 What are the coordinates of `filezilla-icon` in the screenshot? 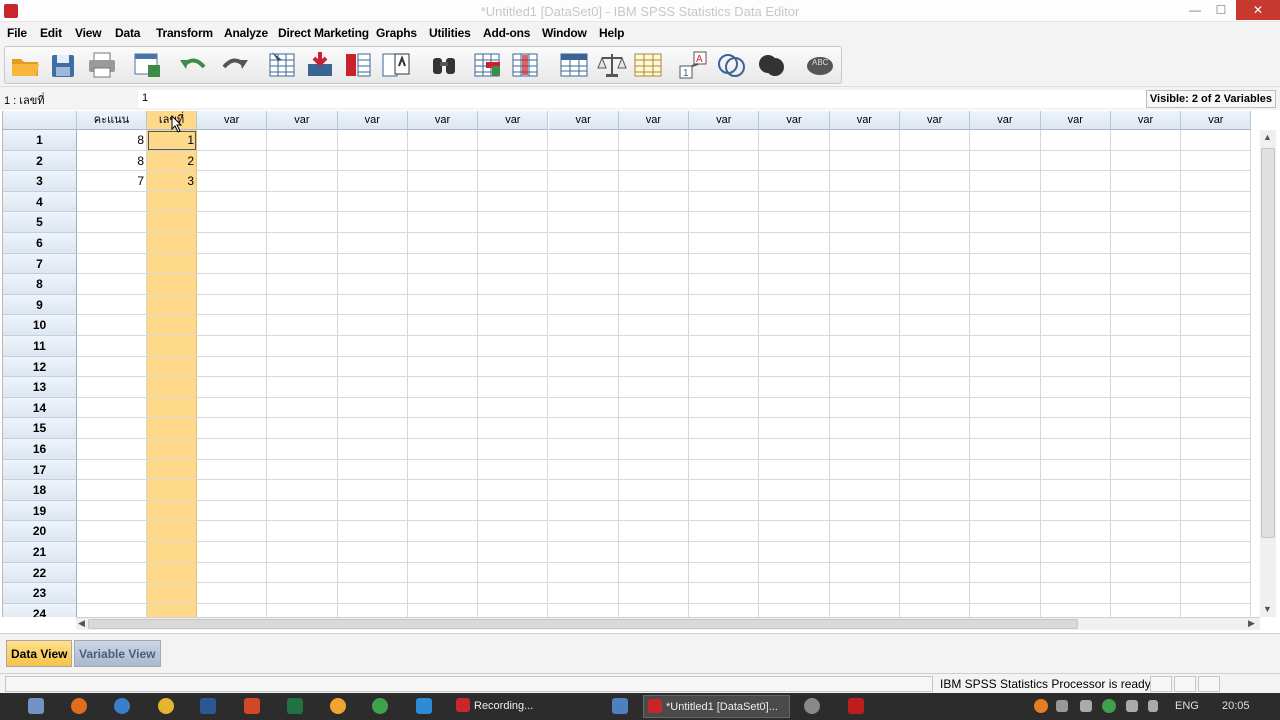 It's located at (856, 706).